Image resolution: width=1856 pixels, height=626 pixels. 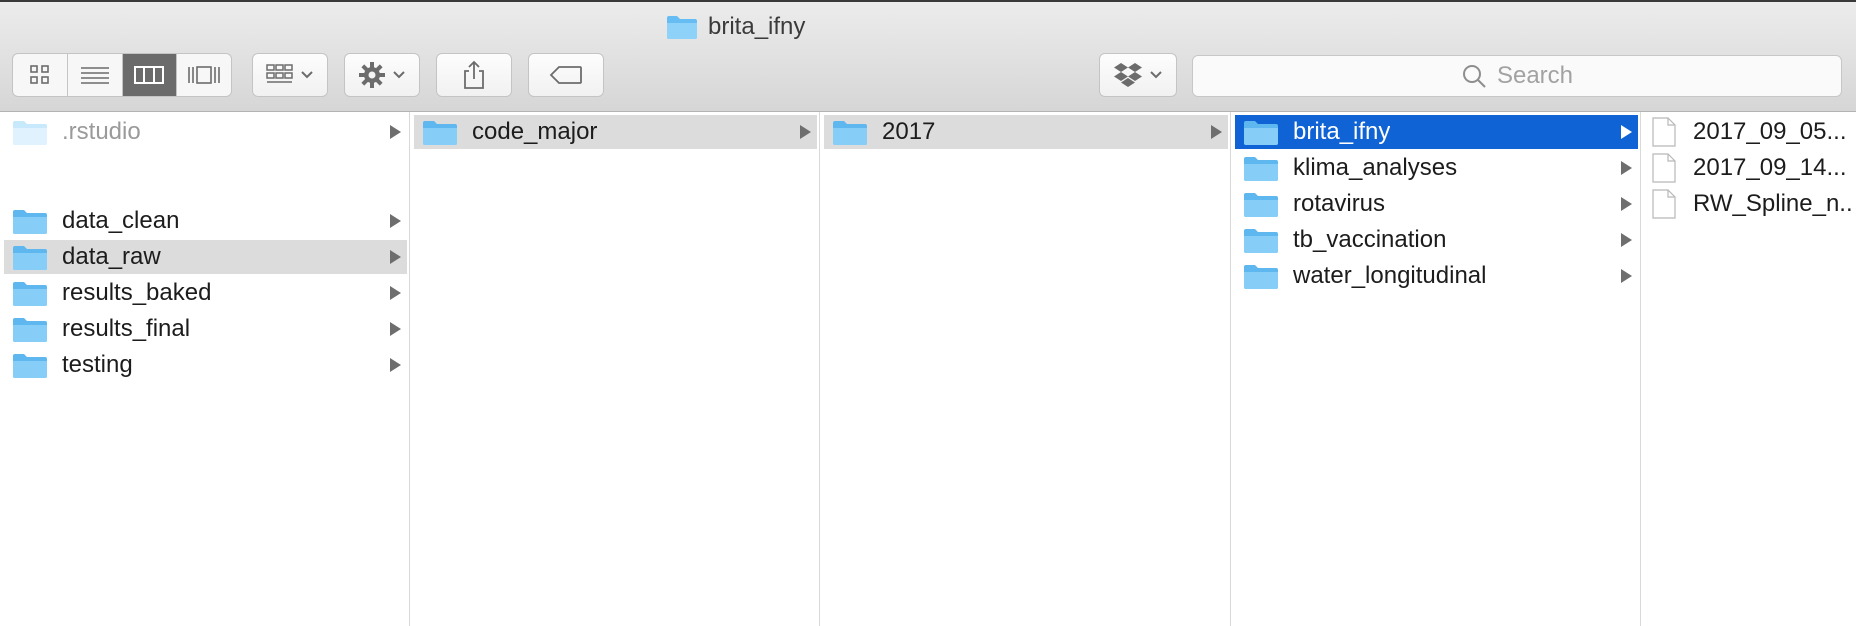 What do you see at coordinates (615, 132) in the screenshot?
I see `folder-row: code_major` at bounding box center [615, 132].